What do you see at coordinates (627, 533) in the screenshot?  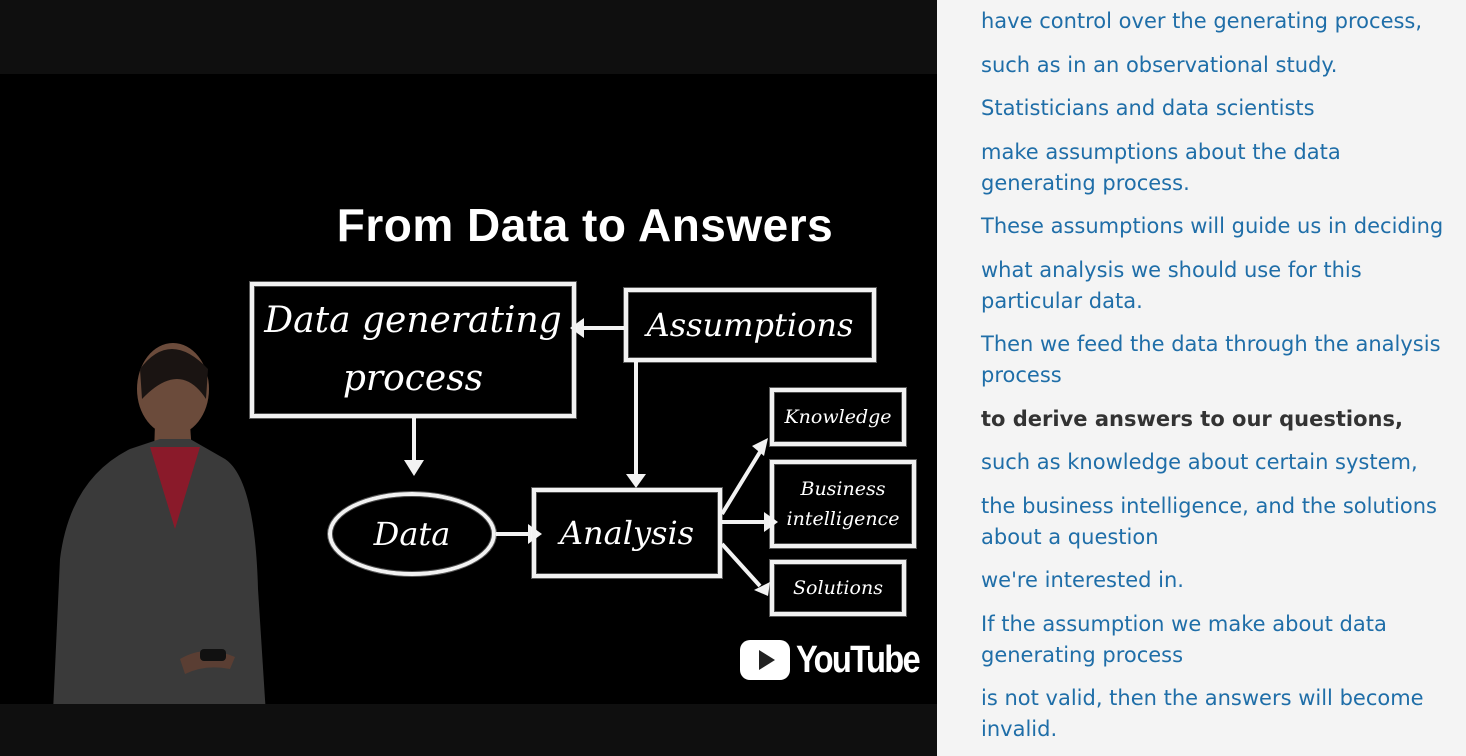 I see `analysis-box: Analysis` at bounding box center [627, 533].